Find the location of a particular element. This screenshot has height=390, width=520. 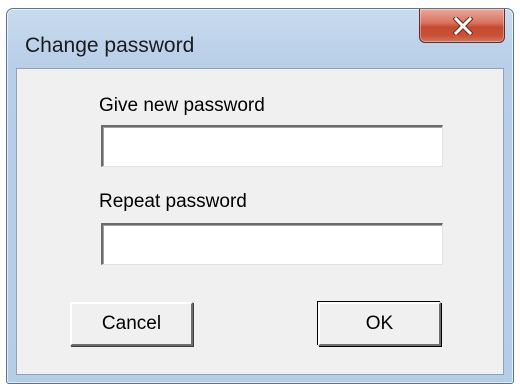

cancel-button: Cancel is located at coordinates (131, 324).